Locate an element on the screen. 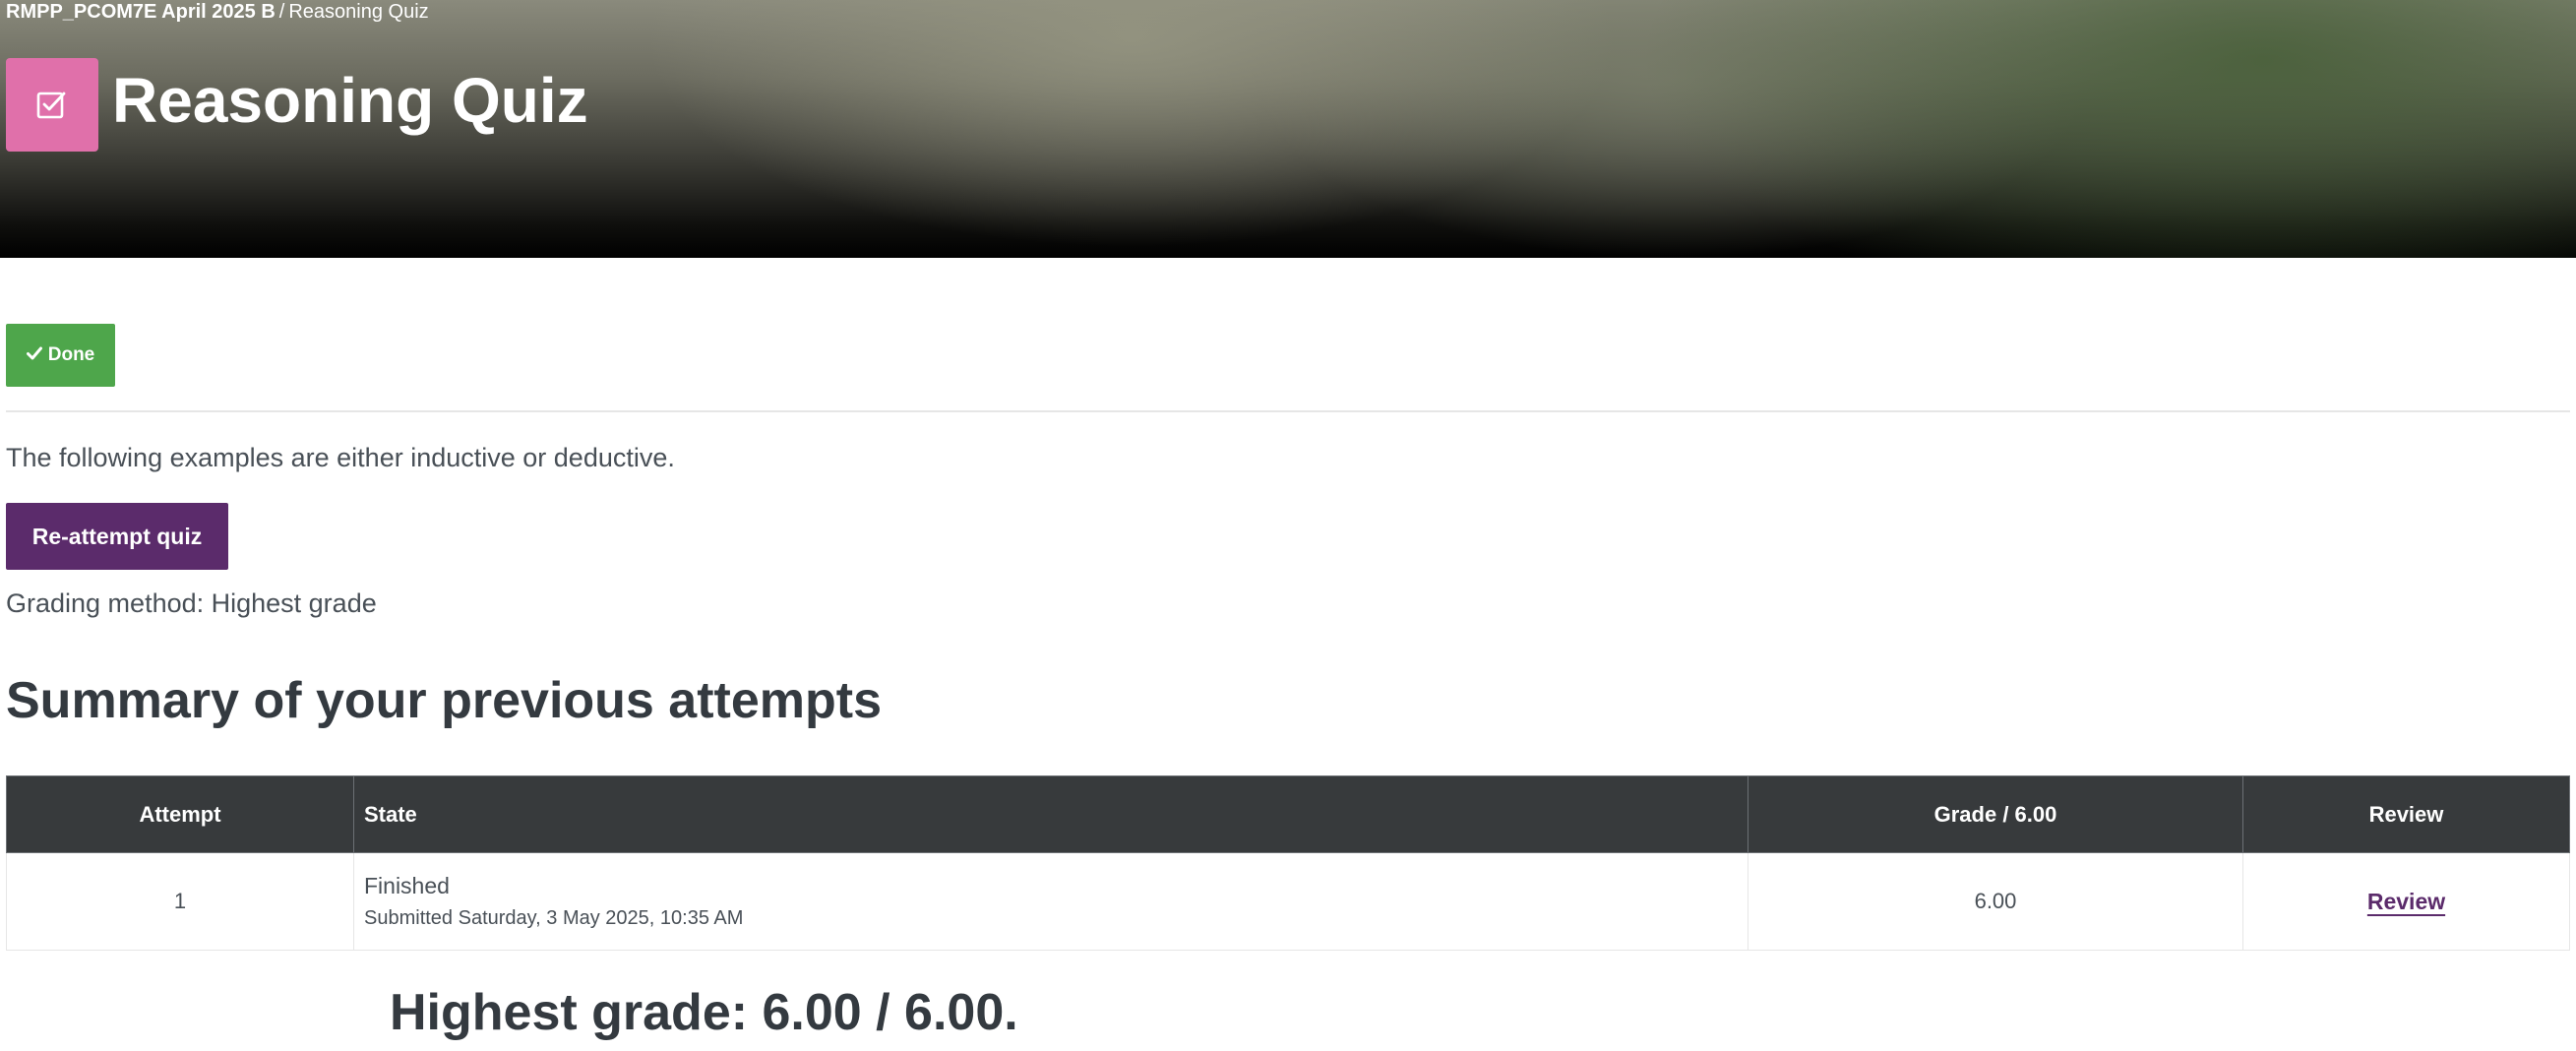 Image resolution: width=2576 pixels, height=1051 pixels. section-divider is located at coordinates (1288, 411).